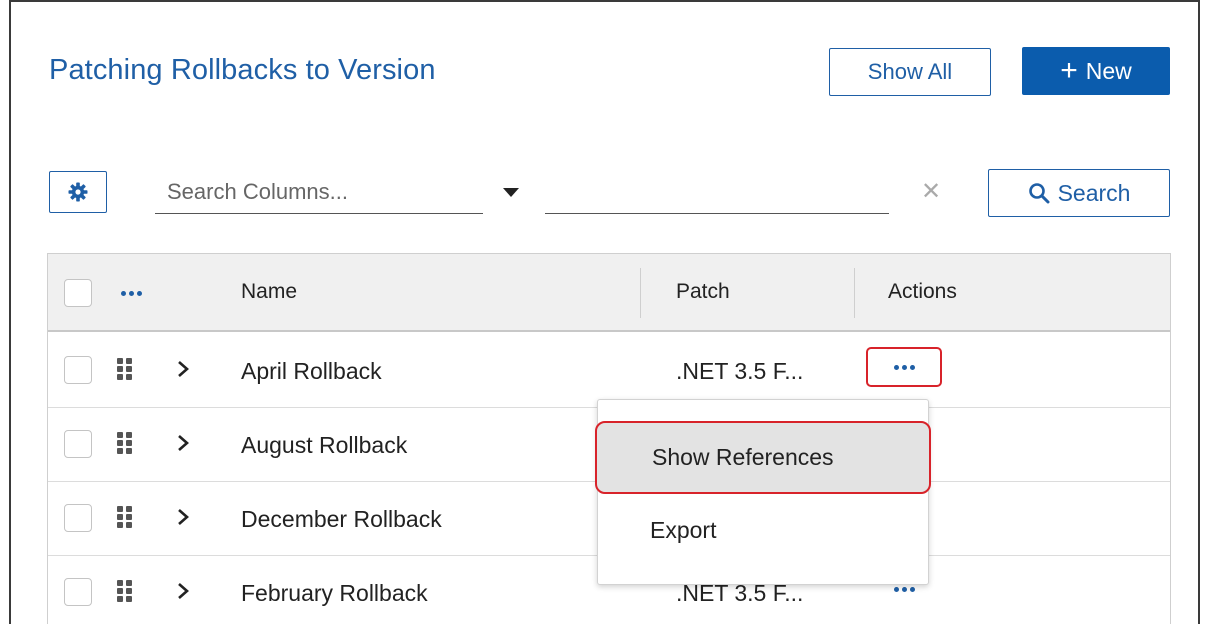 The height and width of the screenshot is (624, 1207). I want to click on column-options-icon, so click(131, 293).